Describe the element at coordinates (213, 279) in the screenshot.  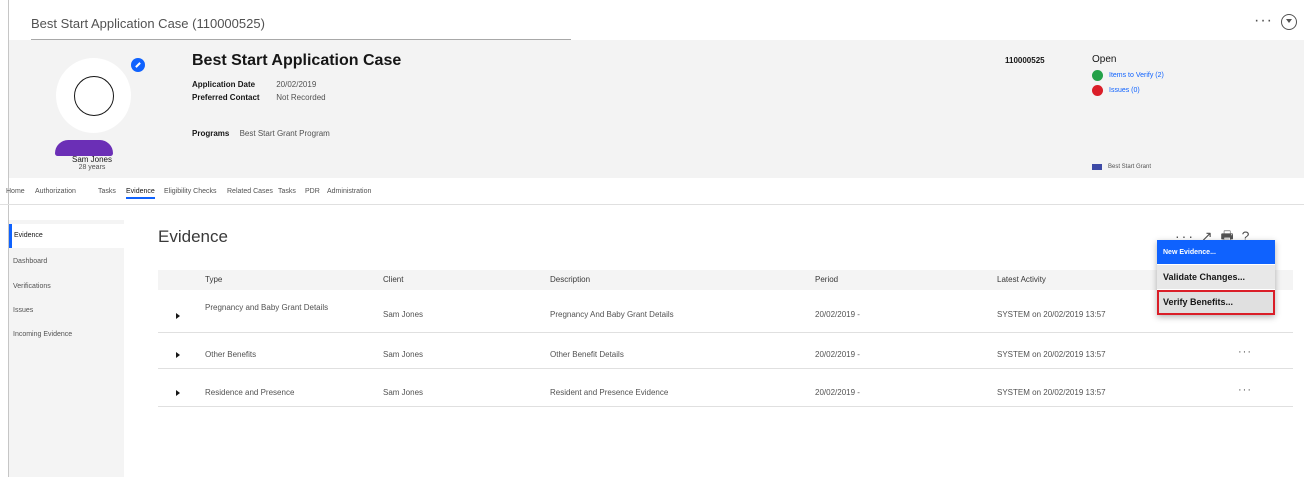
I see `column-header-type: Type` at that location.